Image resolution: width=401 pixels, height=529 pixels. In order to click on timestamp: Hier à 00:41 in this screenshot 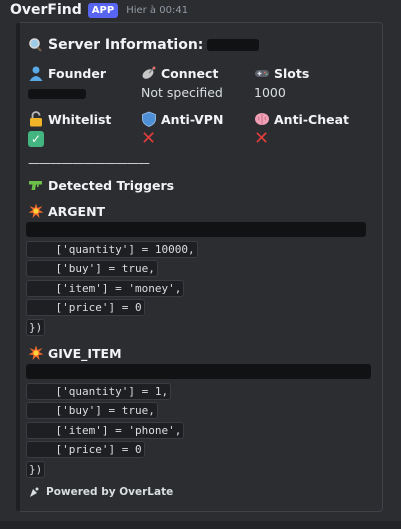, I will do `click(157, 10)`.